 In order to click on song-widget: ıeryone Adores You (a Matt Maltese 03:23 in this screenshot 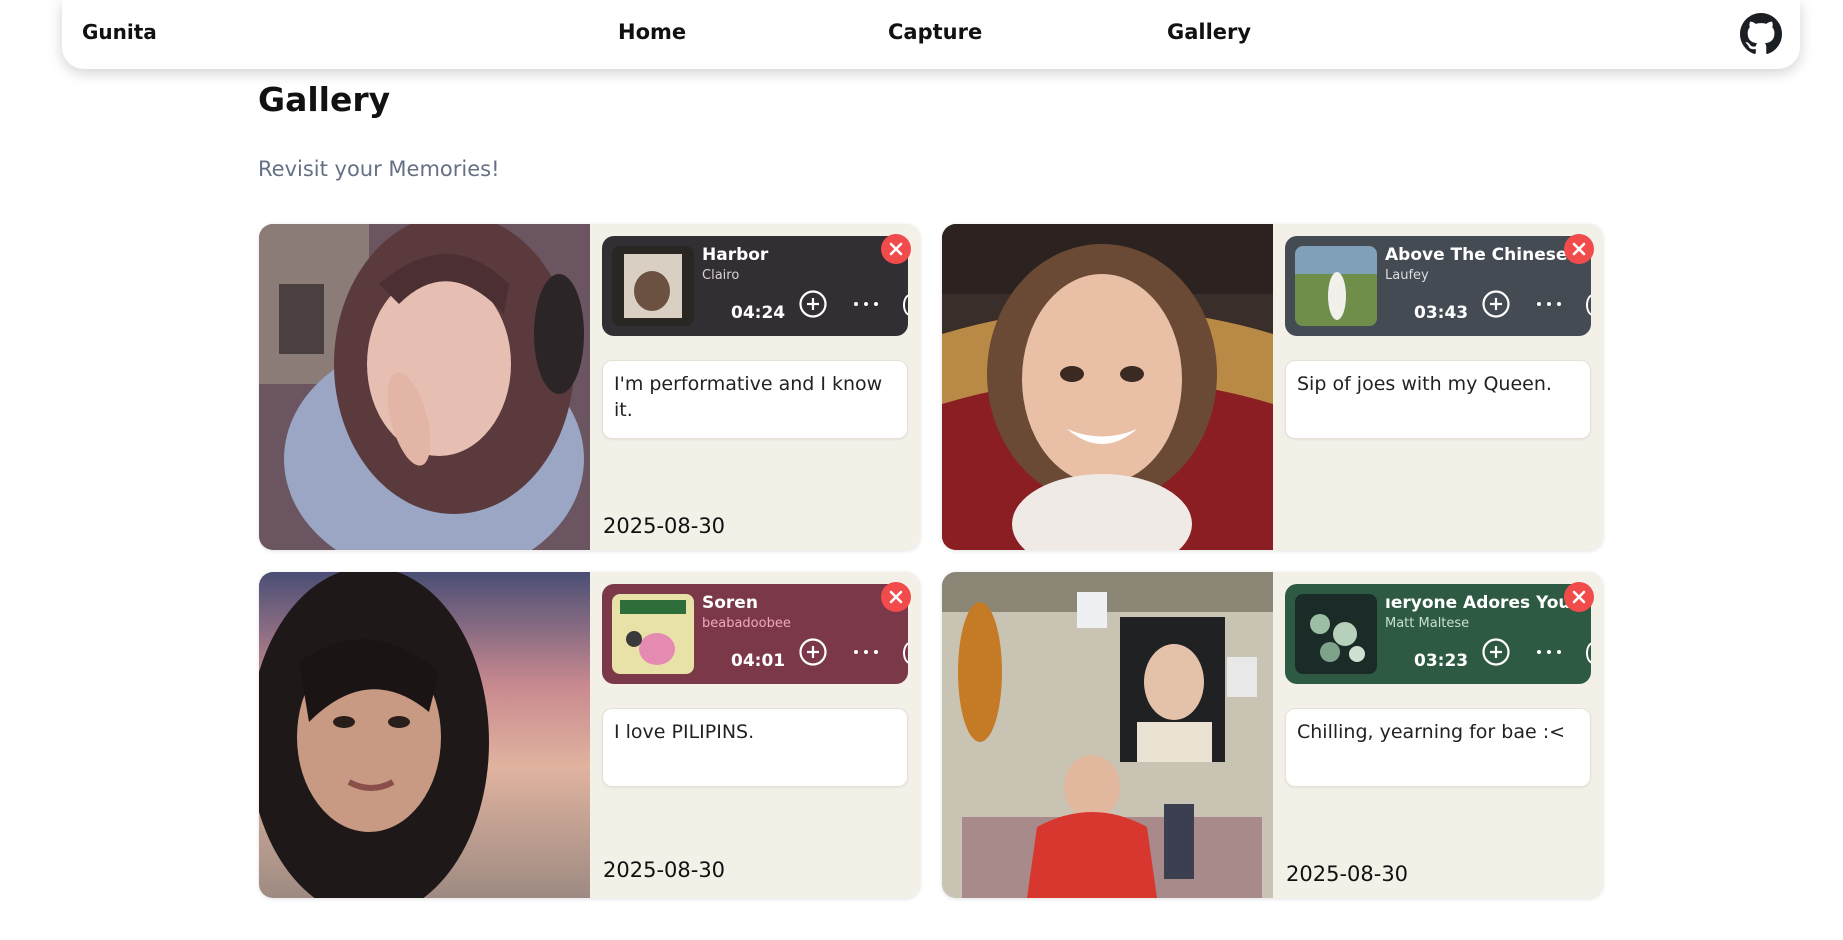, I will do `click(1438, 634)`.